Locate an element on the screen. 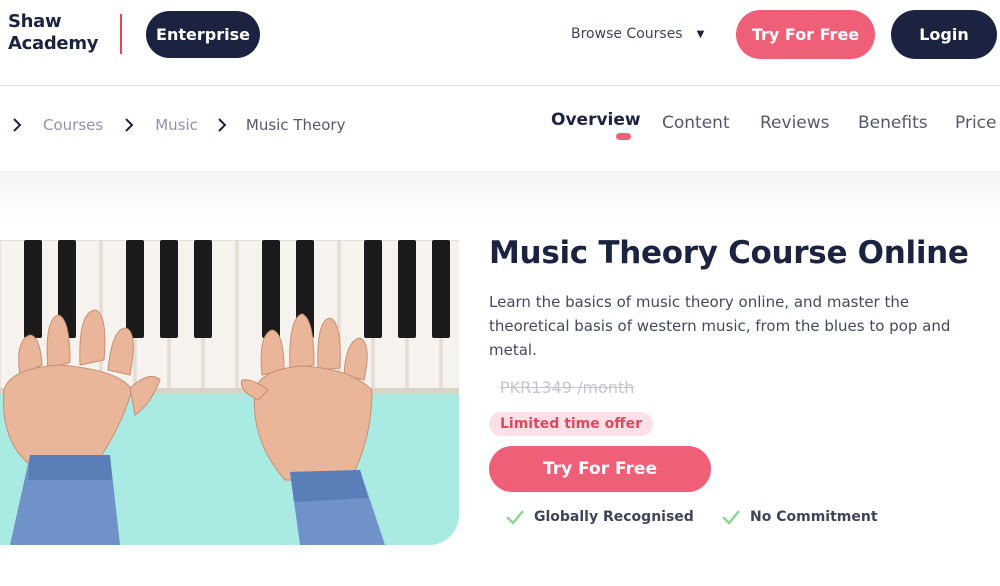  logo-line2: Academy is located at coordinates (53, 43).